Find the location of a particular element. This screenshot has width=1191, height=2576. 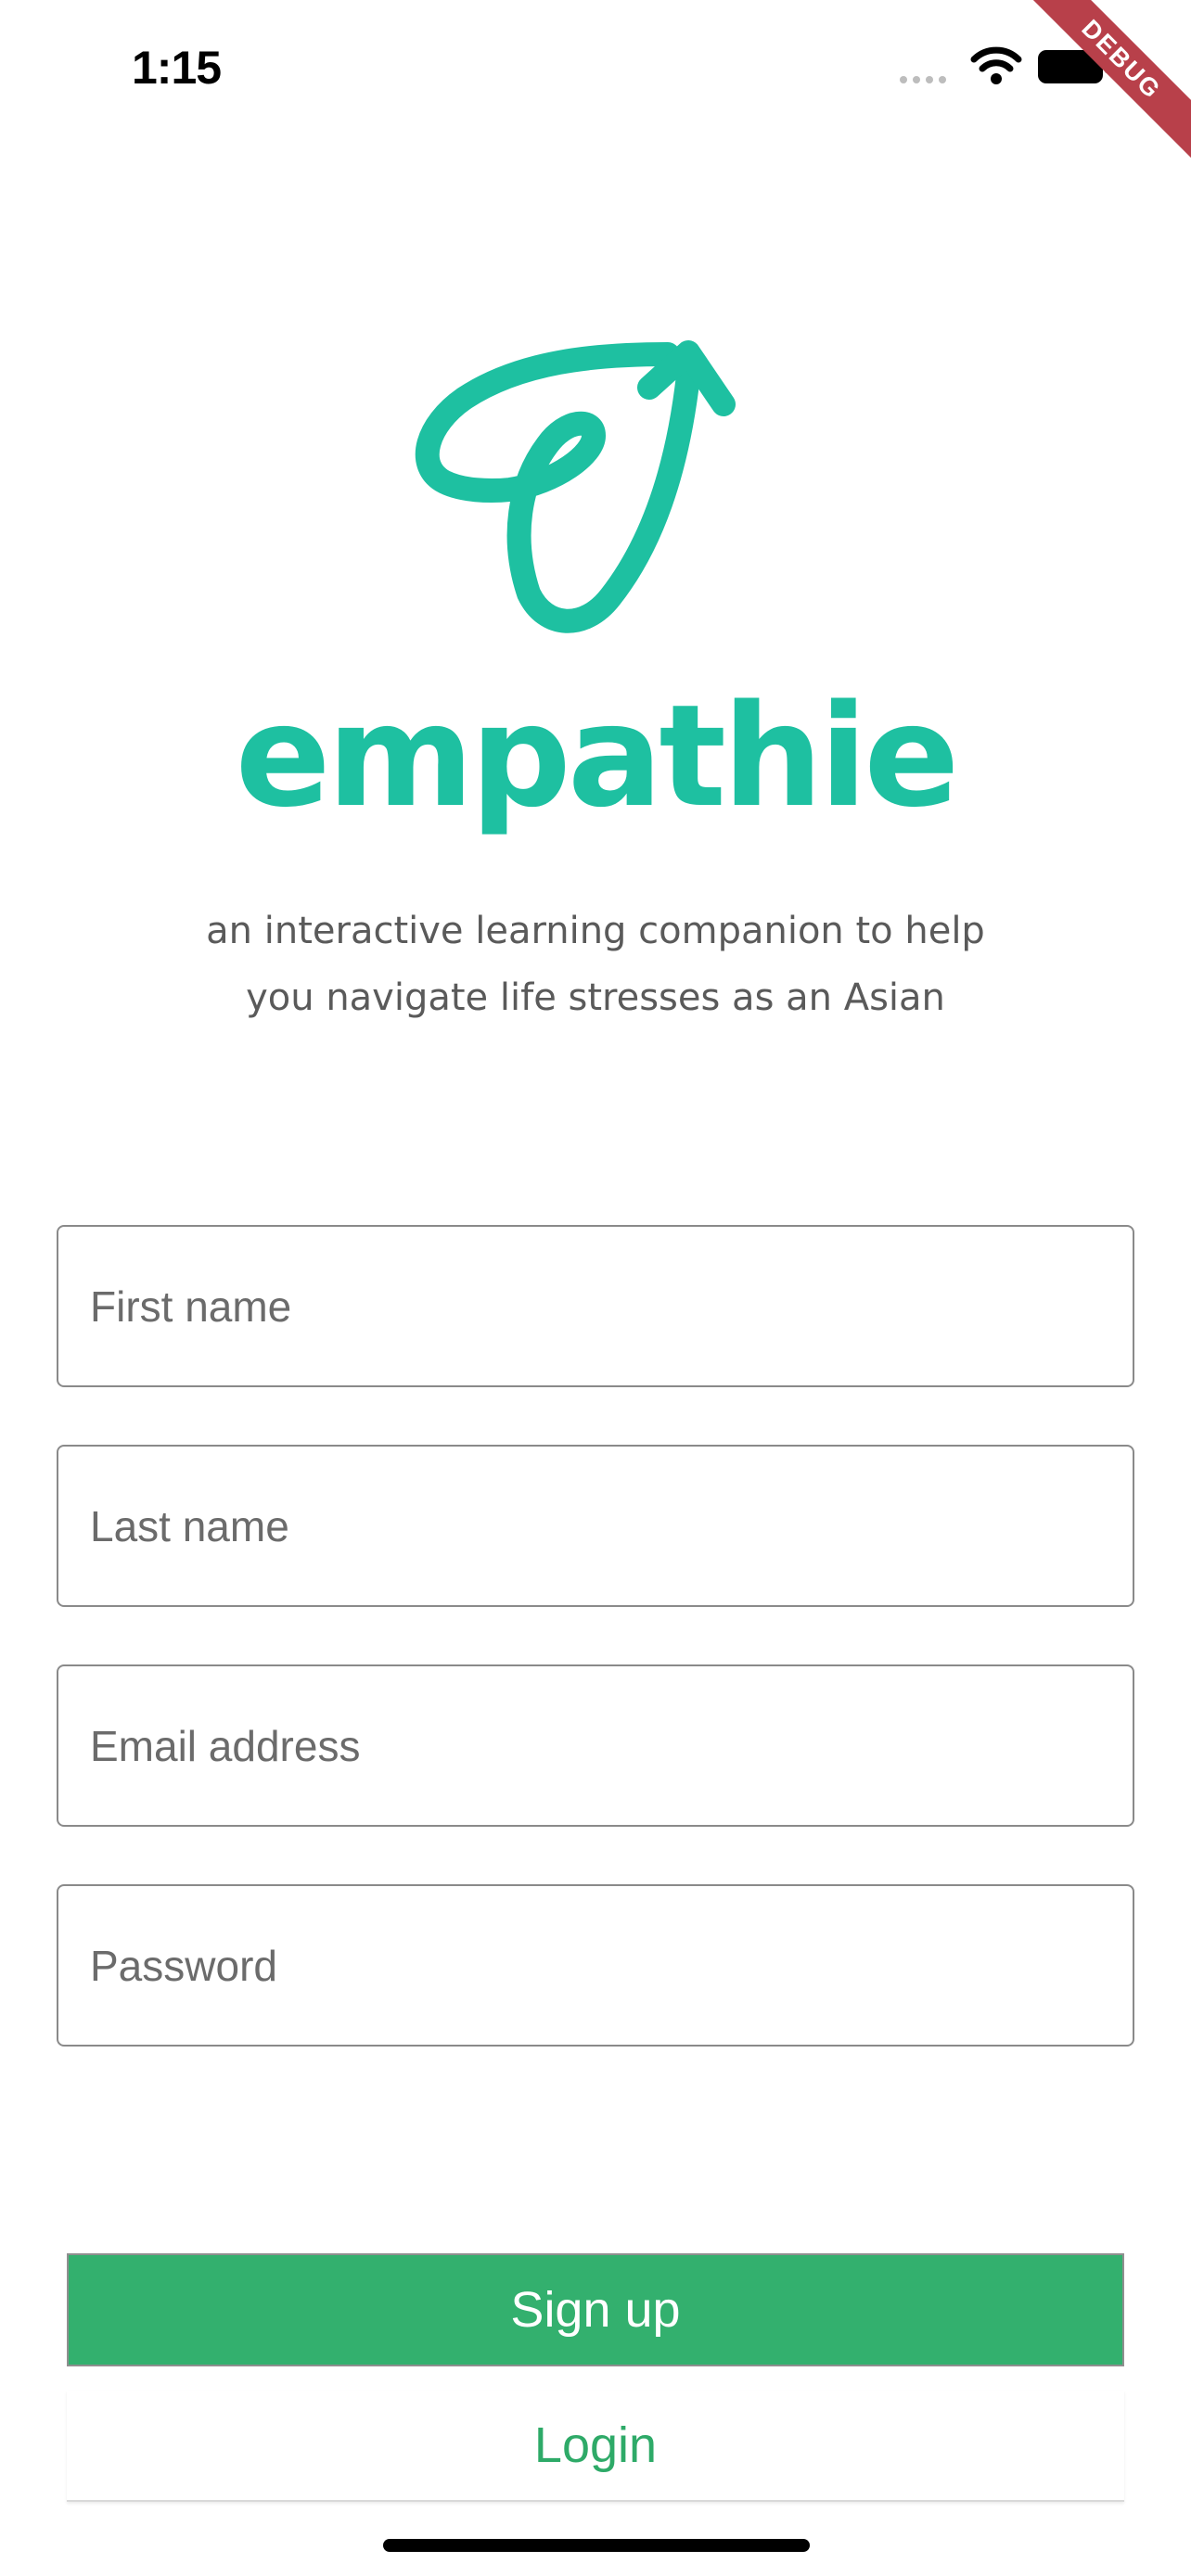

status-time: 1:15 is located at coordinates (177, 68).